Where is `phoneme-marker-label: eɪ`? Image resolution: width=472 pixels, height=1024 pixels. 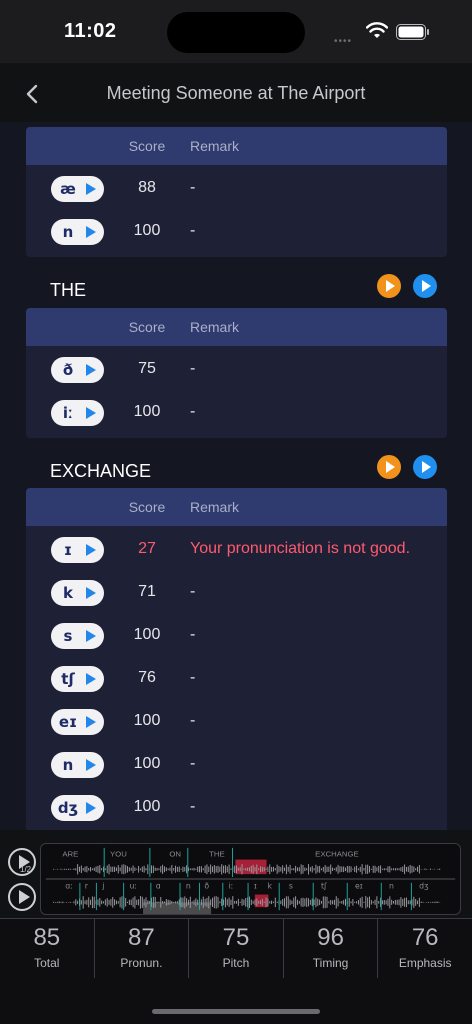 phoneme-marker-label: eɪ is located at coordinates (359, 886).